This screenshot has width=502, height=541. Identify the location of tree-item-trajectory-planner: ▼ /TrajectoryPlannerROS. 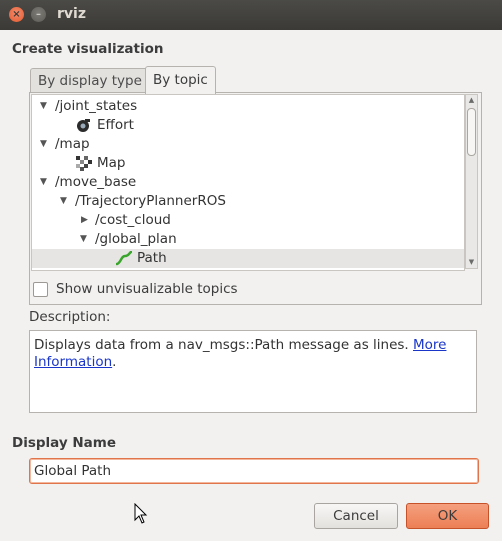
(248, 201).